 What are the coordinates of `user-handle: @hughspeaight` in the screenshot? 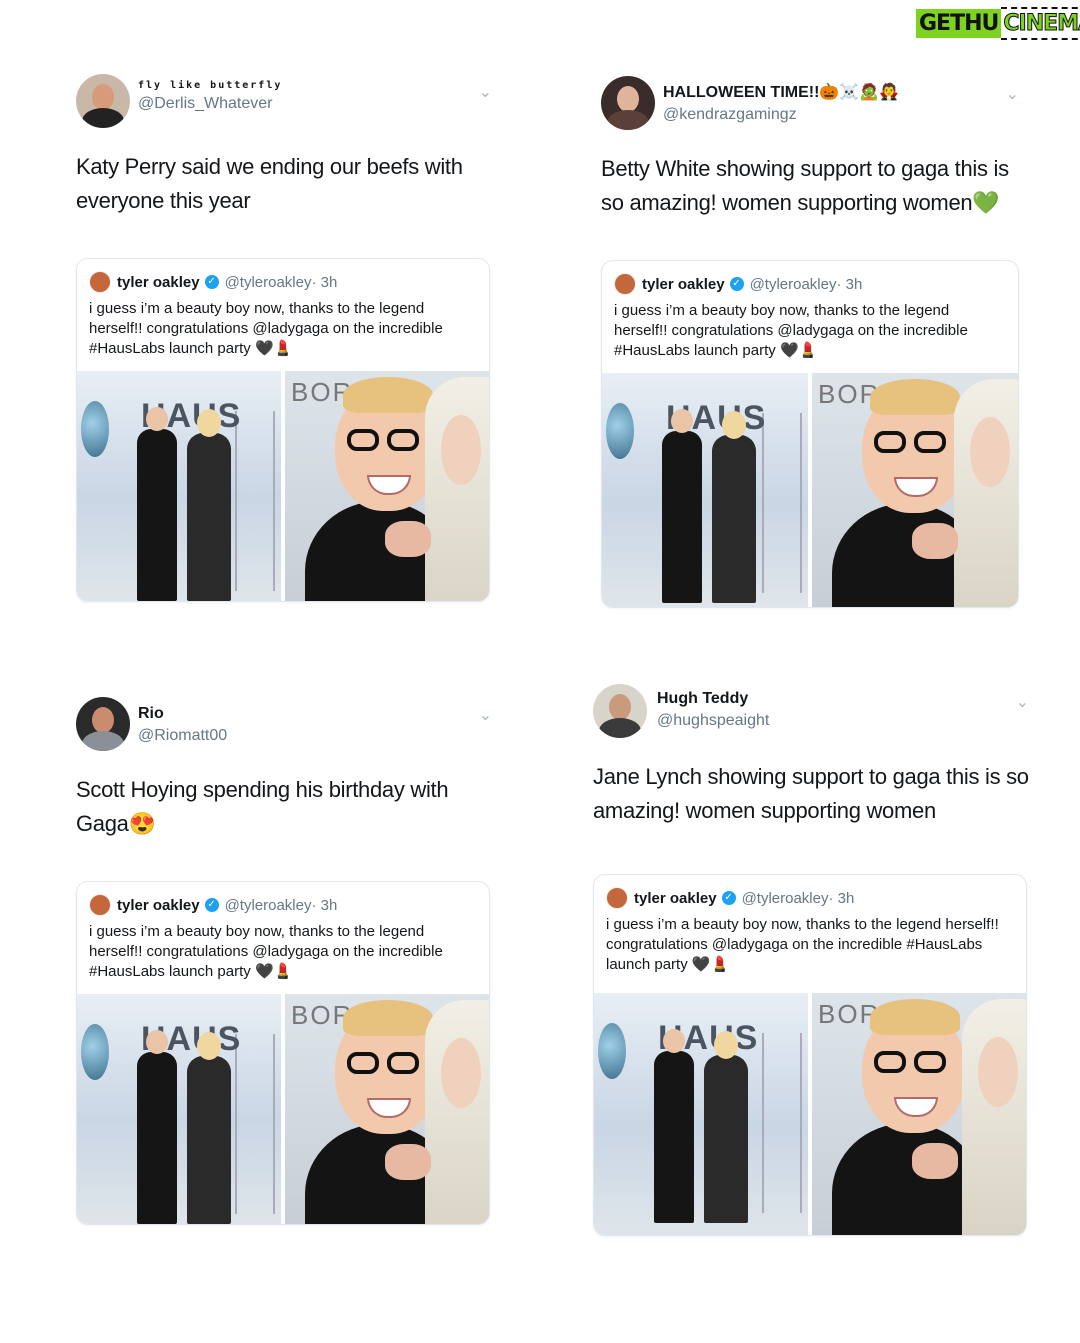 It's located at (713, 721).